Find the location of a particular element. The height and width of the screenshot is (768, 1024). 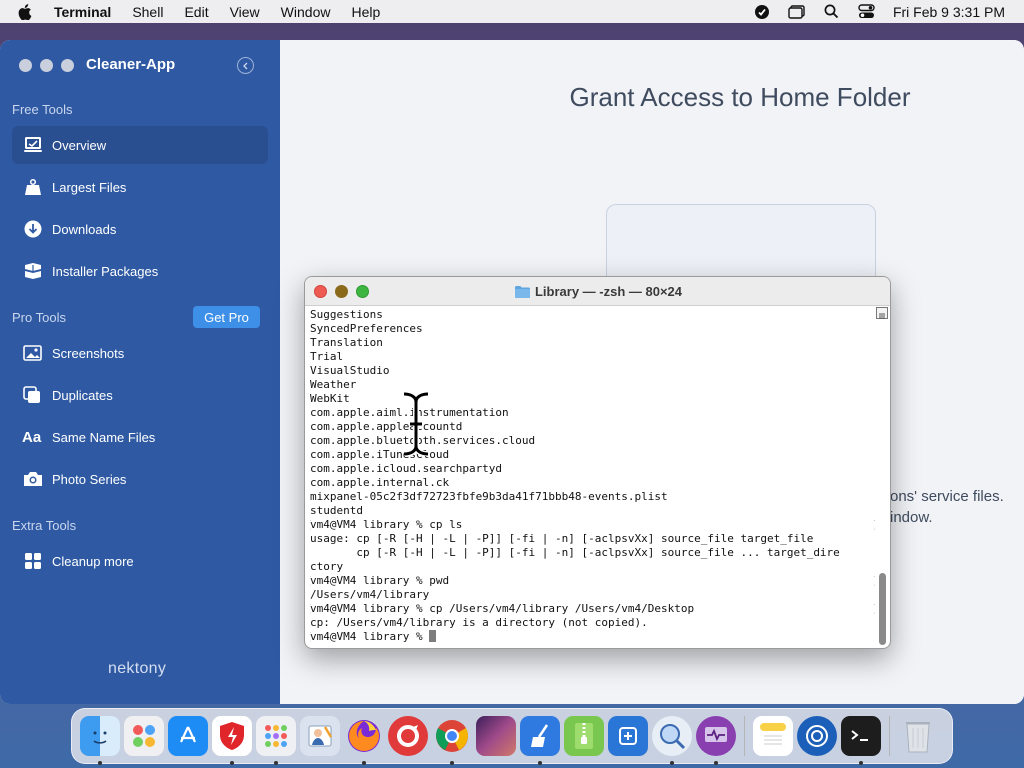

terminal-line: ctory is located at coordinates (592, 567).